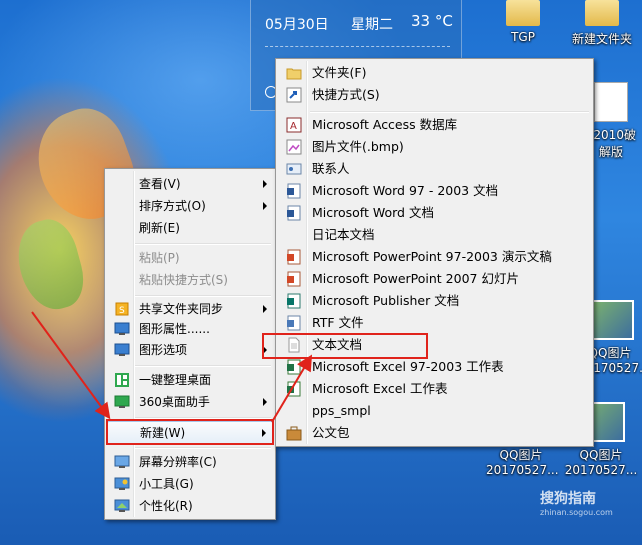  Describe the element at coordinates (434, 95) in the screenshot. I see `new-item-shortcut: 快捷方式(S)` at that location.